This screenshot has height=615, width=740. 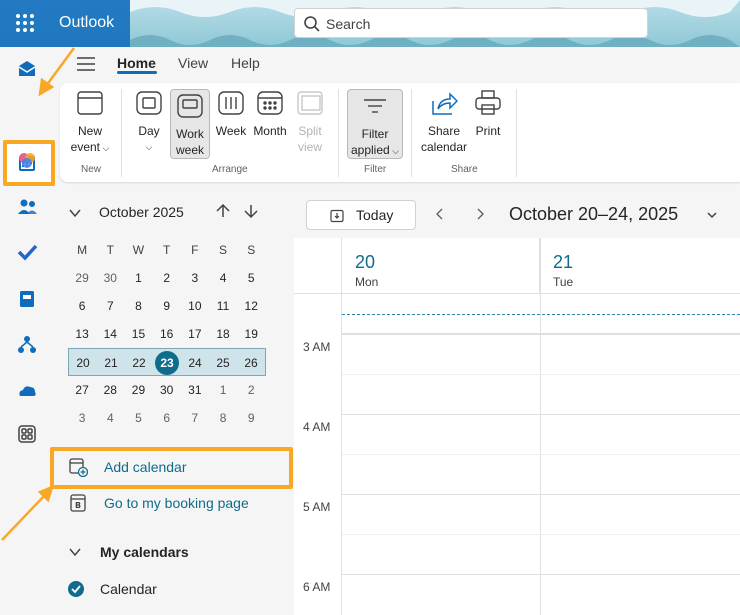 I want to click on mini-calendar-day: 18, so click(x=223, y=334).